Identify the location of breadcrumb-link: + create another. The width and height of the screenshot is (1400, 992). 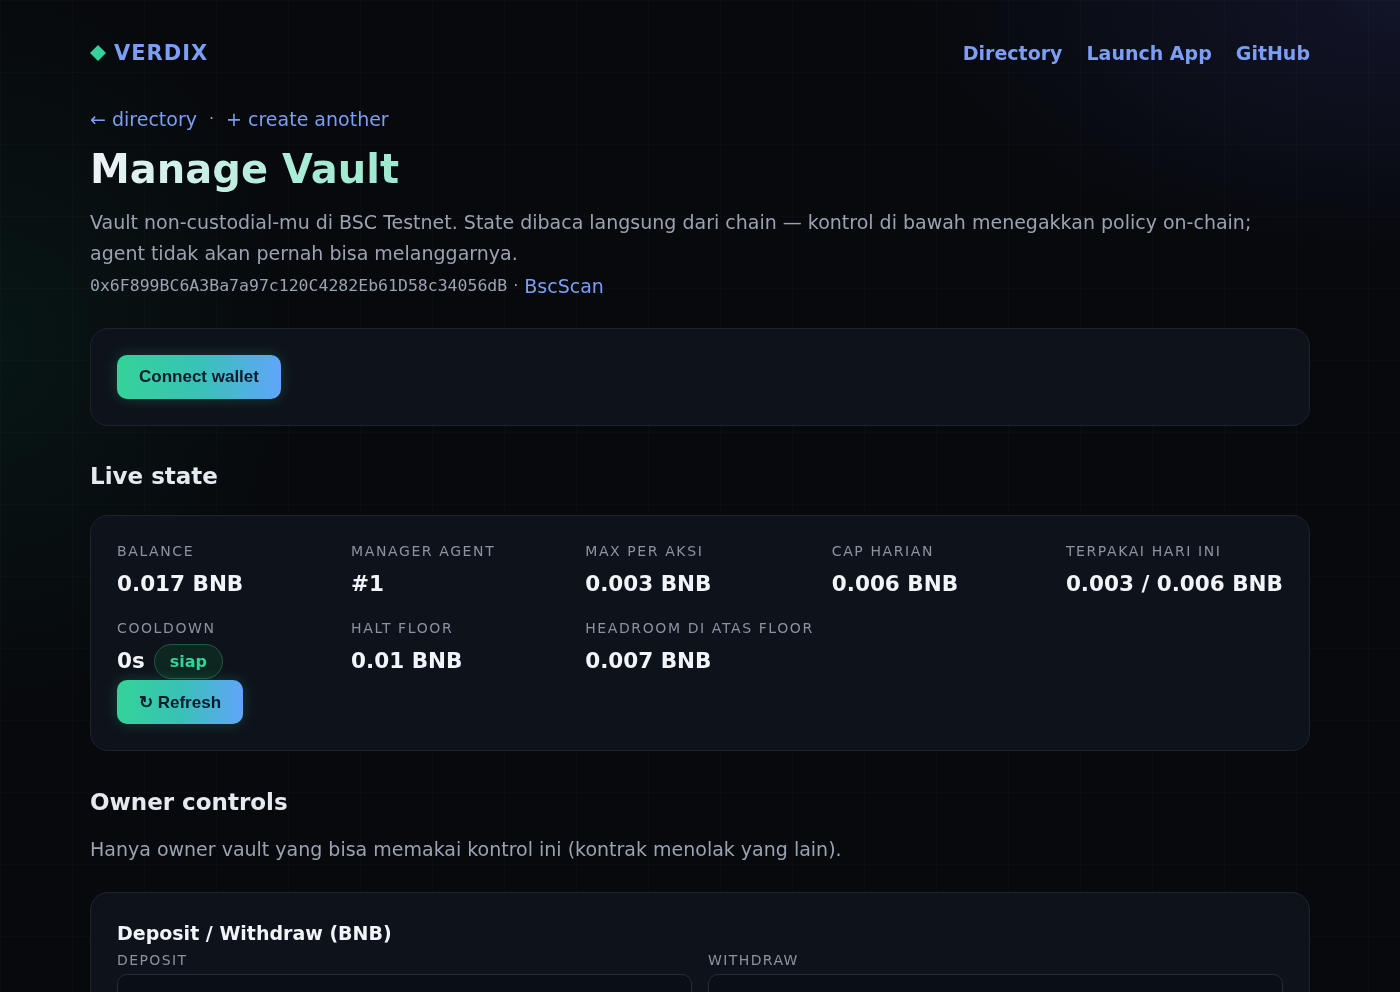
(307, 119).